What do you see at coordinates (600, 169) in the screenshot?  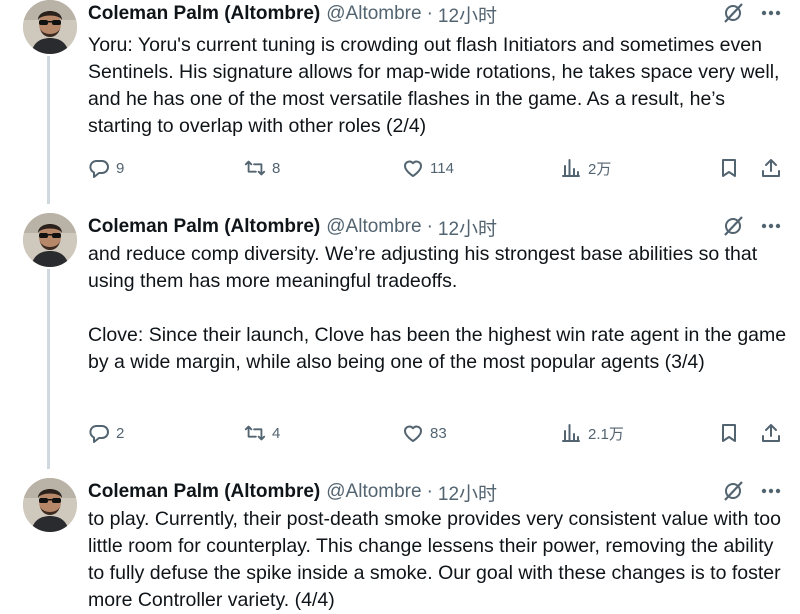 I see `view-count: 2万` at bounding box center [600, 169].